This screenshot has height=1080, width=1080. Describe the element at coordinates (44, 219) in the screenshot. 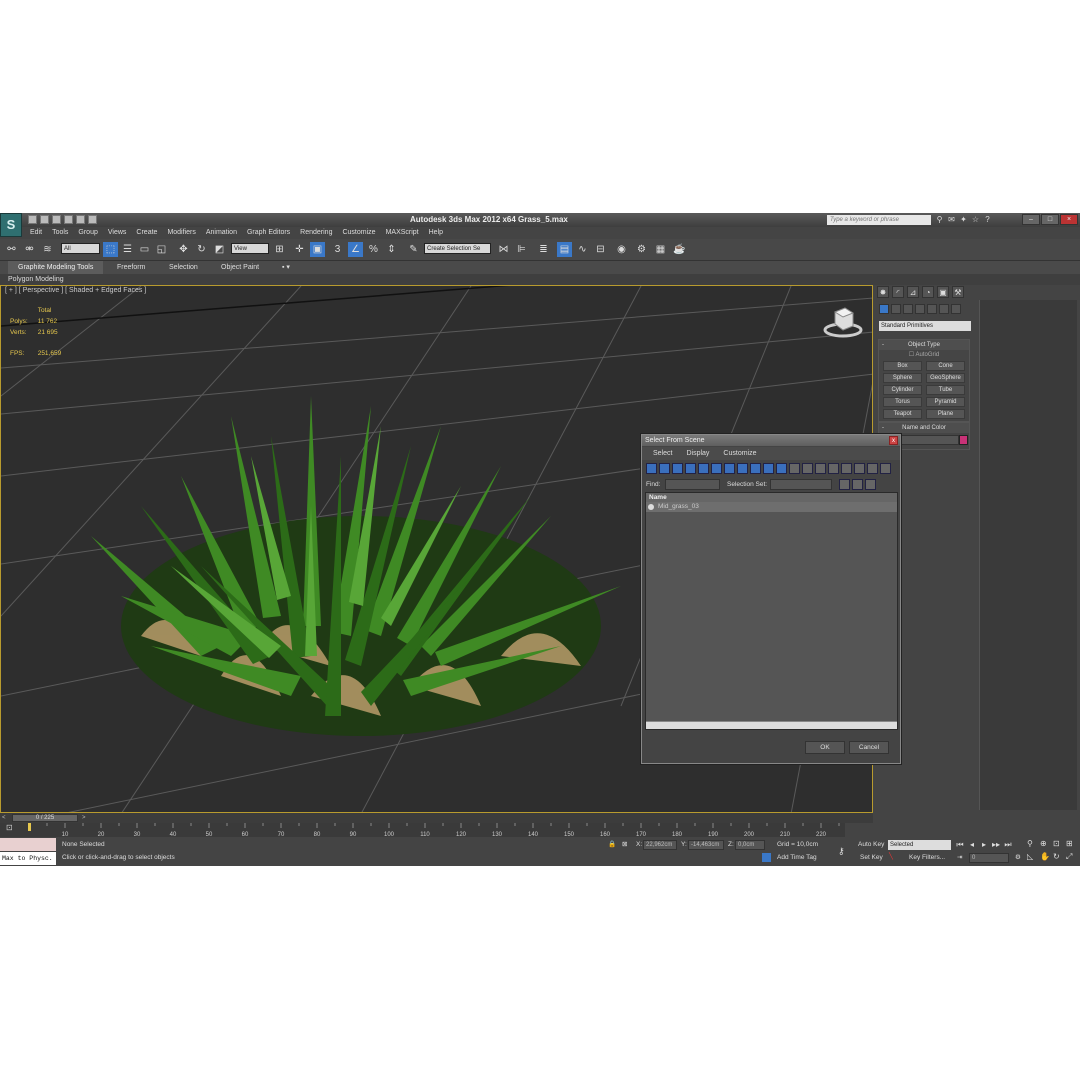

I see `open-file-icon` at that location.